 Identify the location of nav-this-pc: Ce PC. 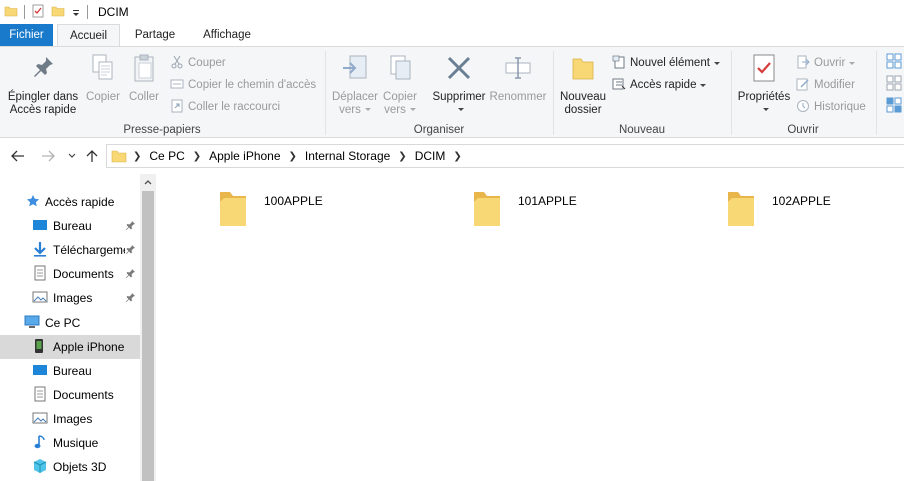
(70, 323).